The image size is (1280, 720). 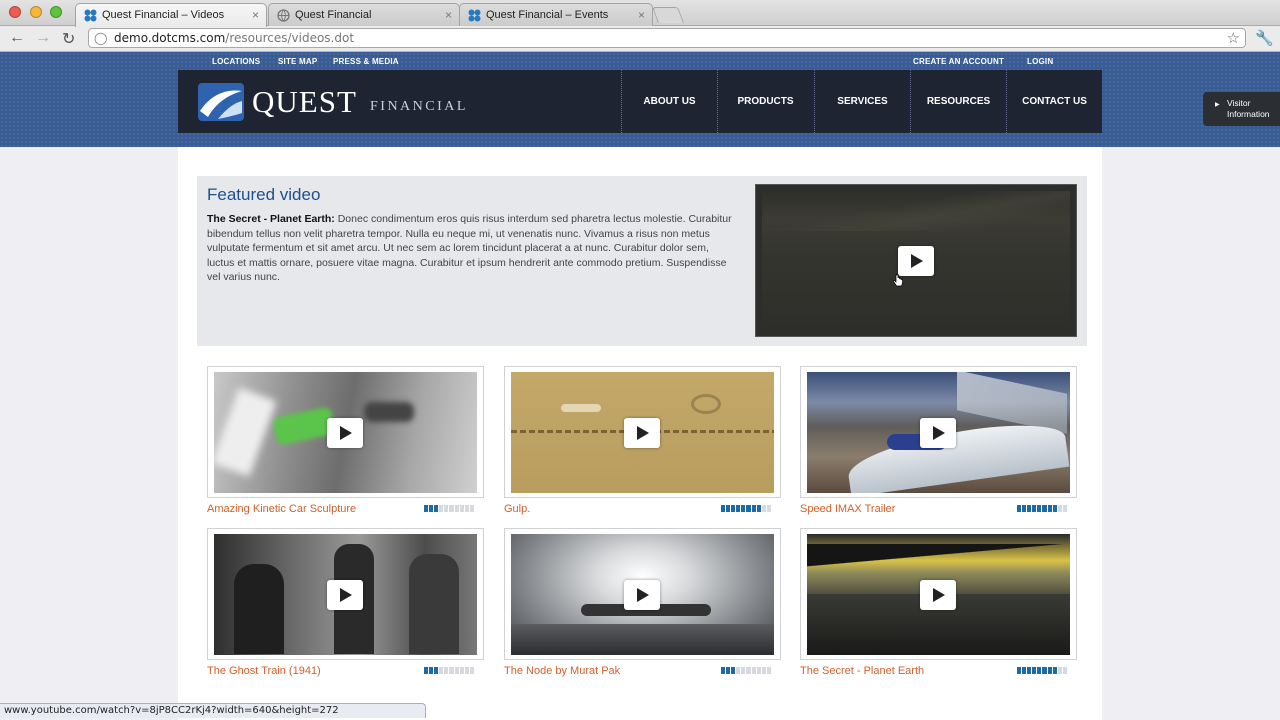 I want to click on nav-resources: RESOURCES, so click(x=958, y=101).